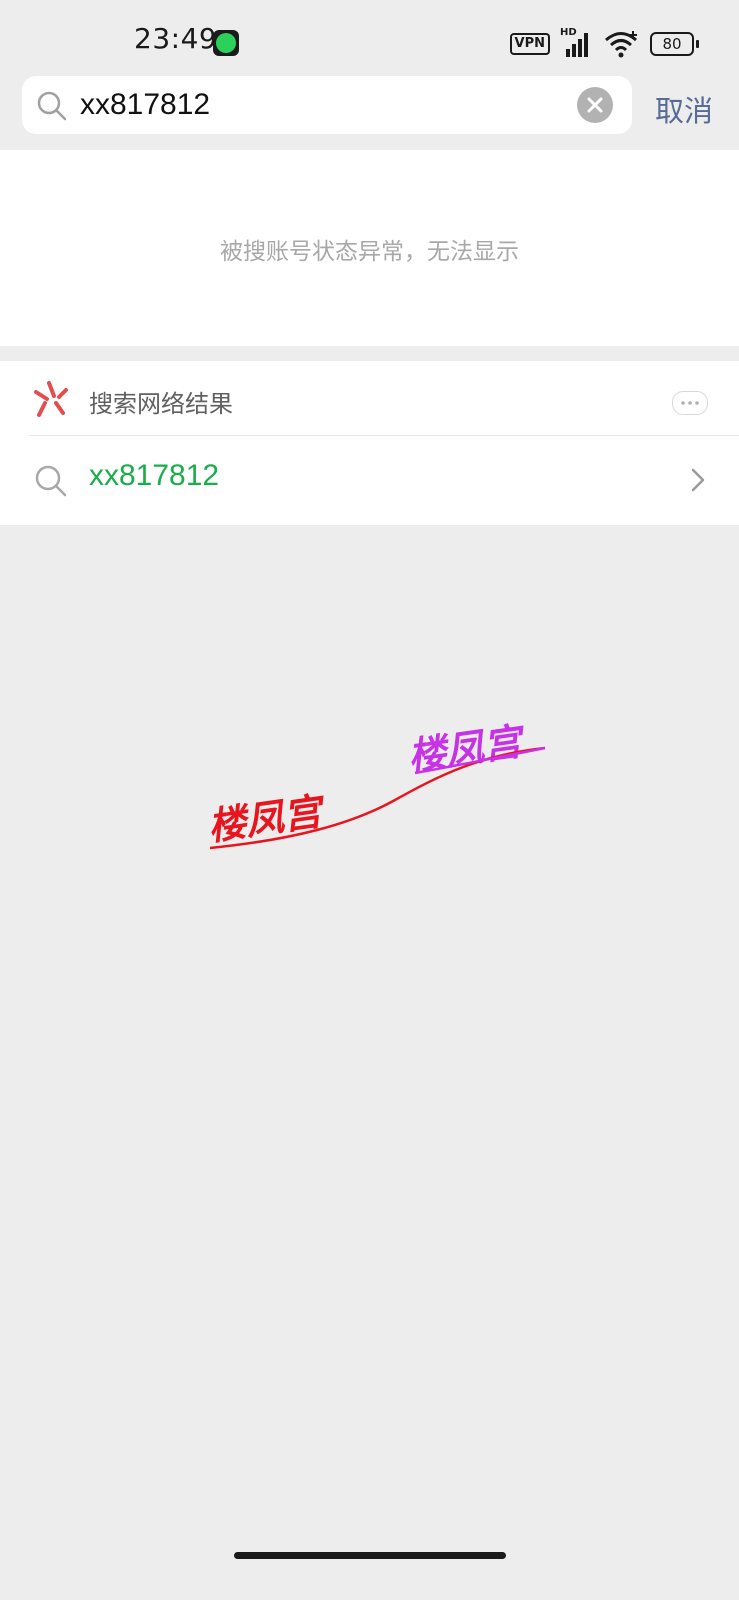 This screenshot has width=739, height=1600. Describe the element at coordinates (369, 480) in the screenshot. I see `web-result-item: xx817812` at that location.